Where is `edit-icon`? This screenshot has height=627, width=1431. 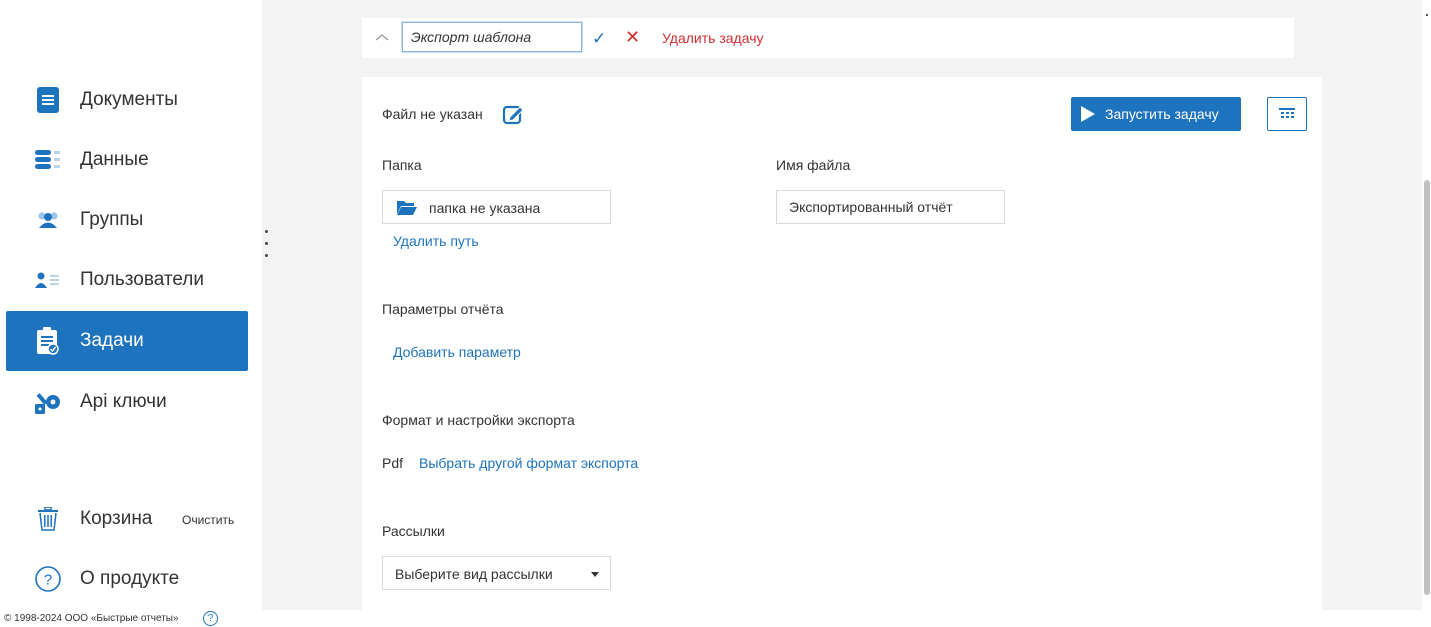 edit-icon is located at coordinates (513, 114).